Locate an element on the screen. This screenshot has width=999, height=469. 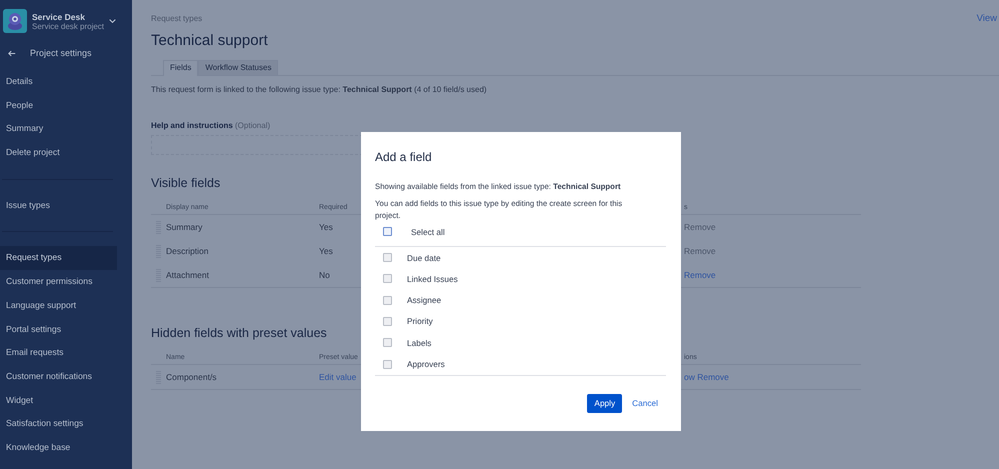
linked-issue-text: This request form is linked to the following issue type: Technical Support (4 of 10 field/s used) is located at coordinates (319, 89).